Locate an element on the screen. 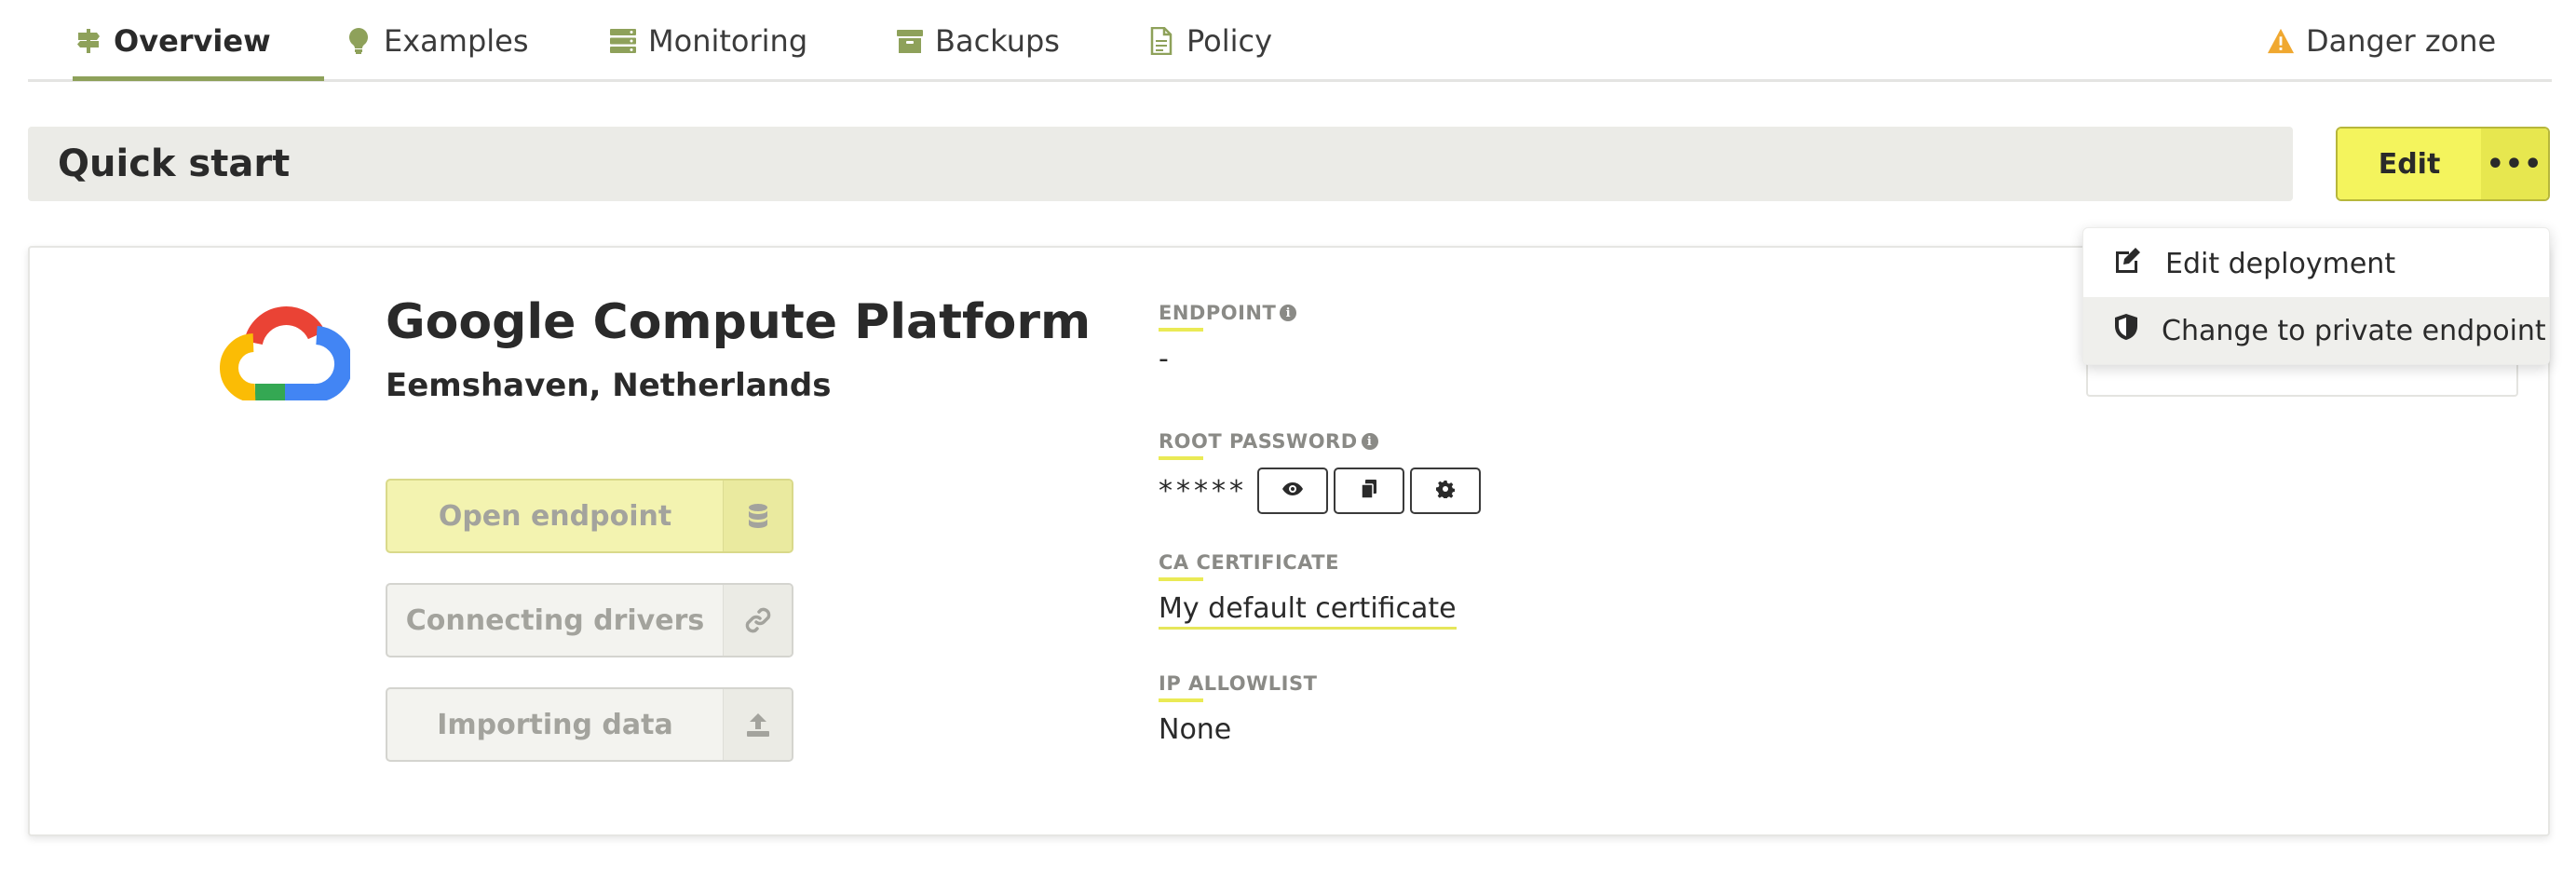 The height and width of the screenshot is (881, 2576). menu-item-label: Change to private endpoint is located at coordinates (2354, 330).